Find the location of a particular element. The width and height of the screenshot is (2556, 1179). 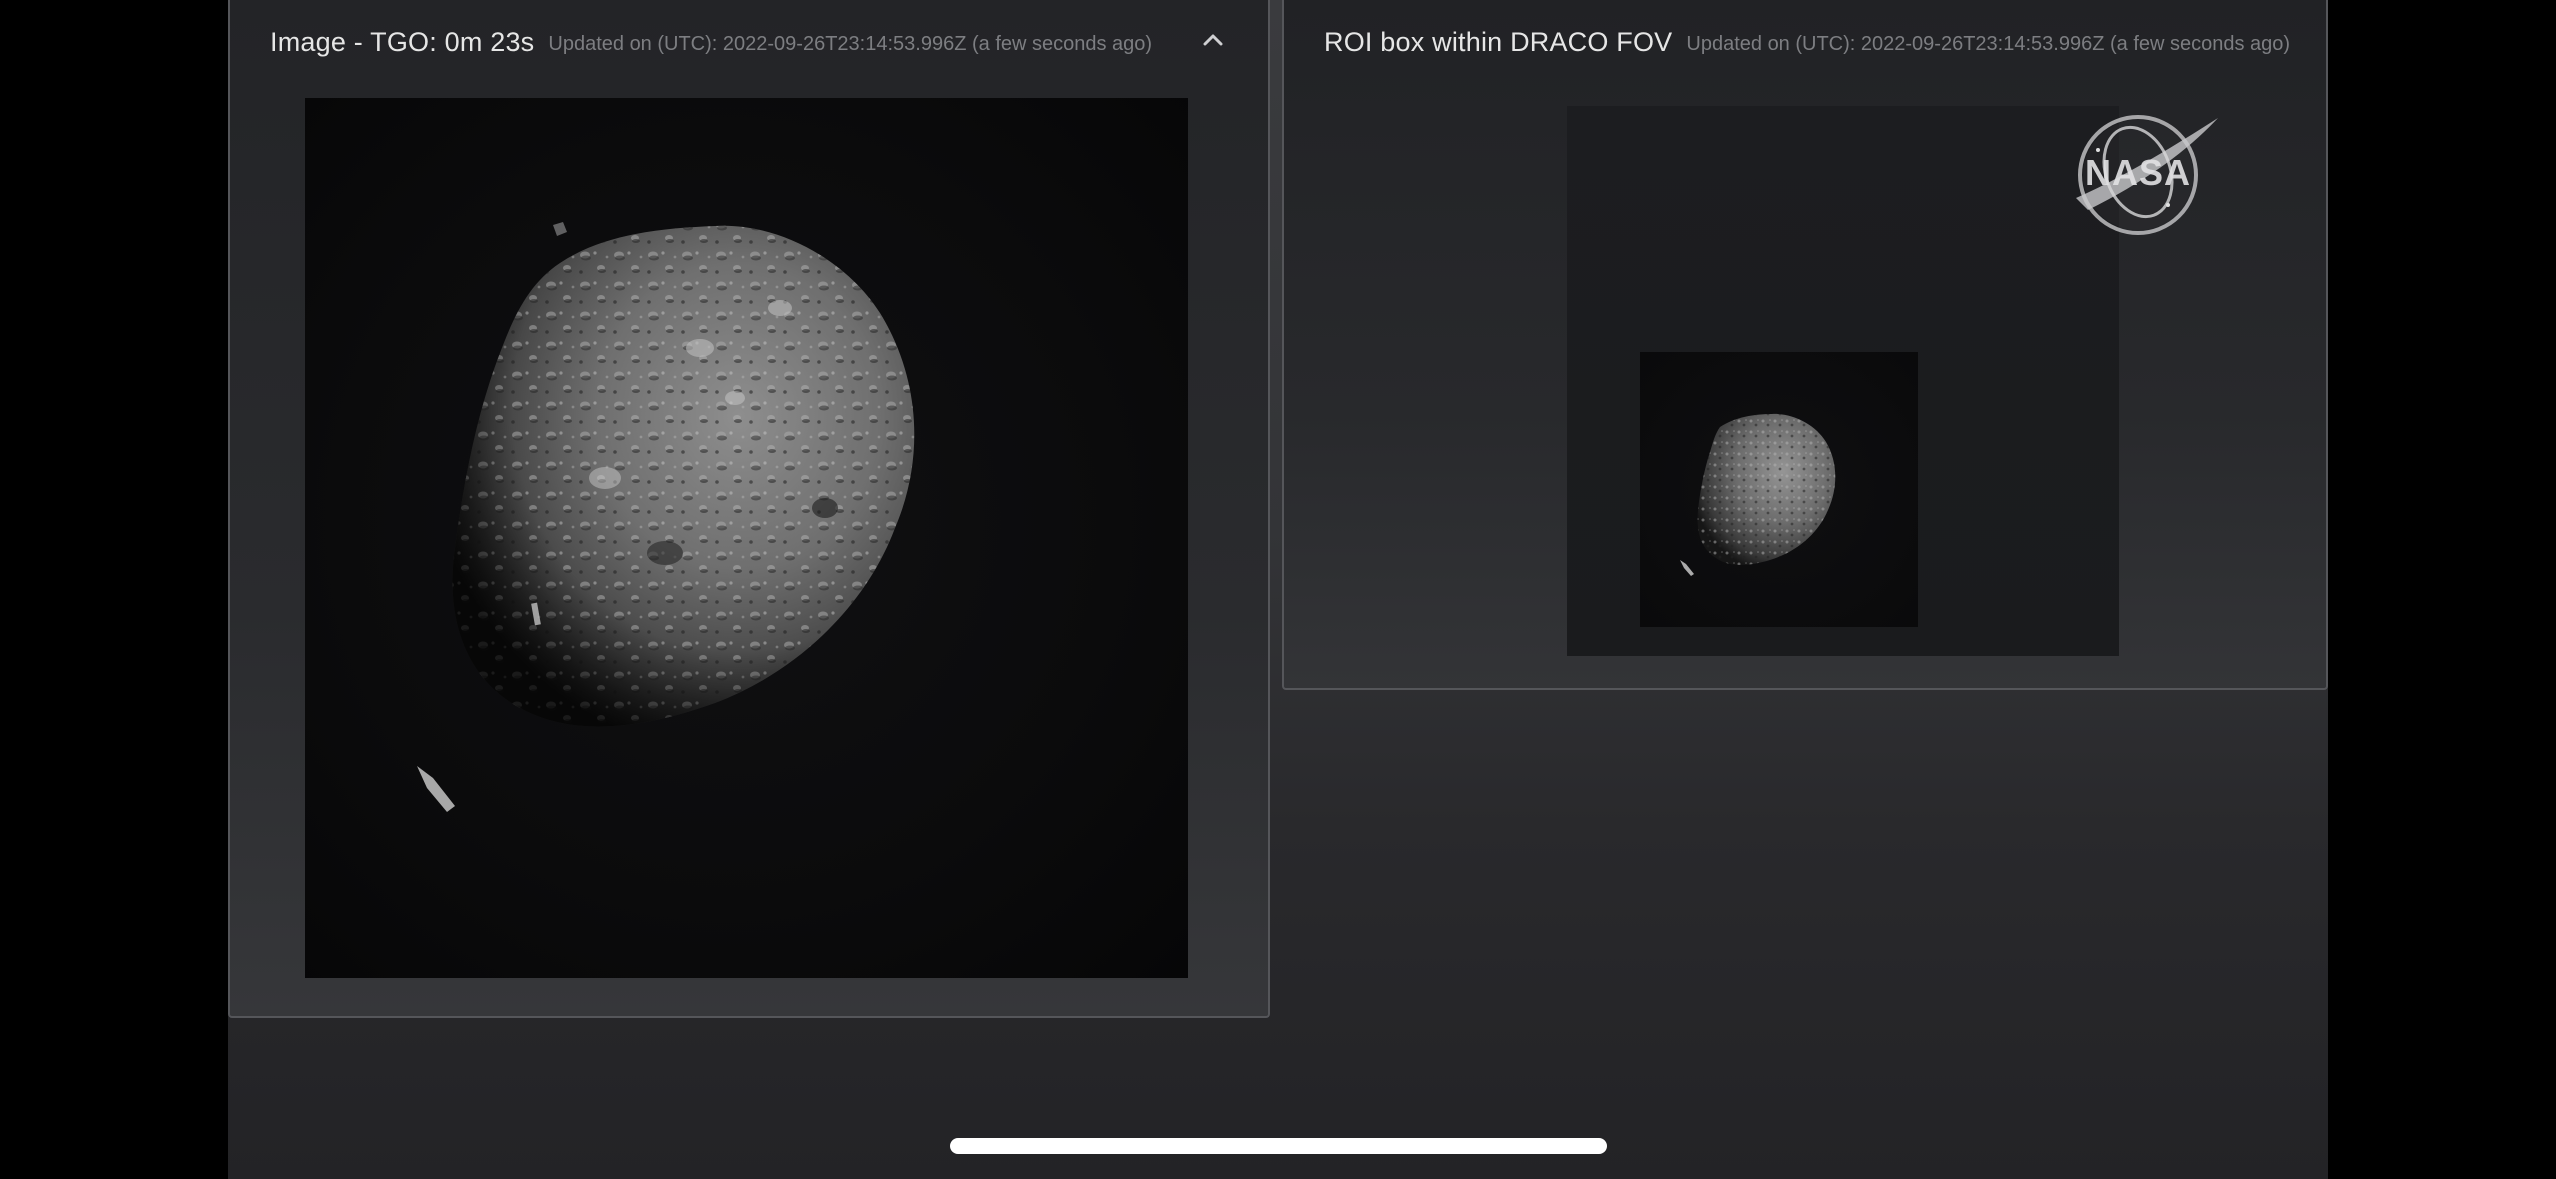

chevron-up-icon is located at coordinates (1213, 40).